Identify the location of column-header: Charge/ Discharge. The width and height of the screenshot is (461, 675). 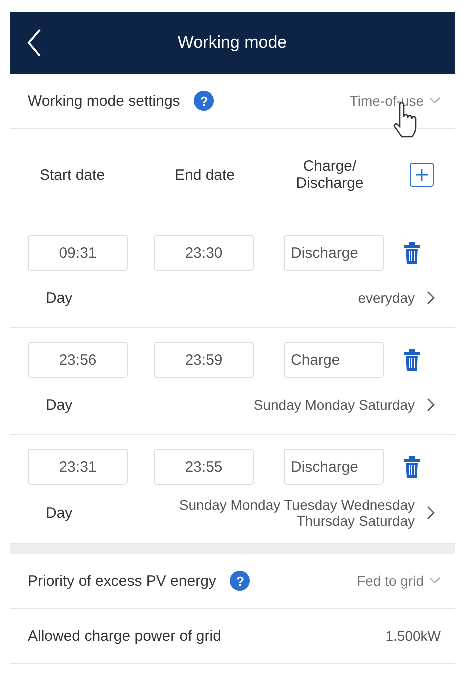
(330, 175).